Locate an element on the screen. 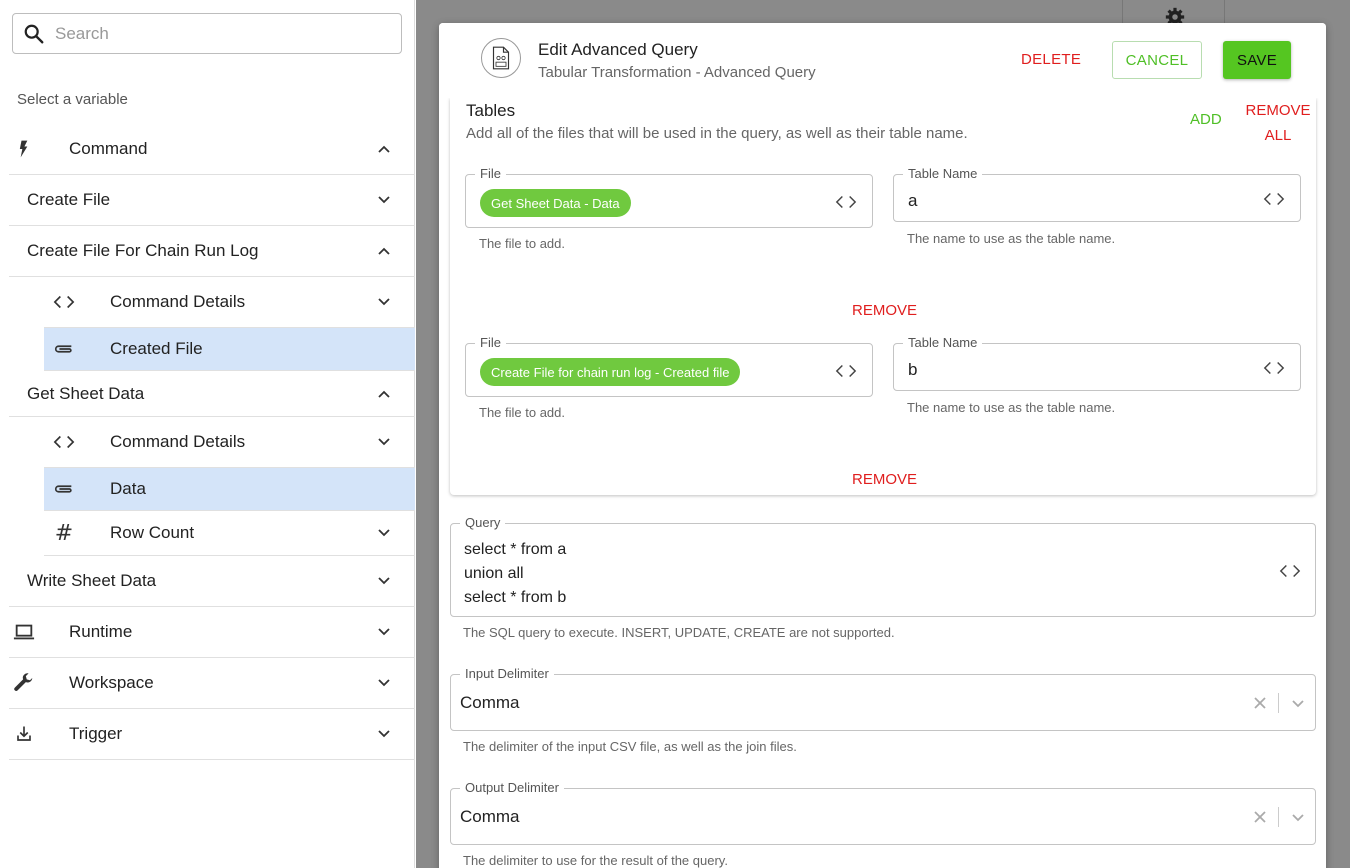  wrench-icon is located at coordinates (24, 683).